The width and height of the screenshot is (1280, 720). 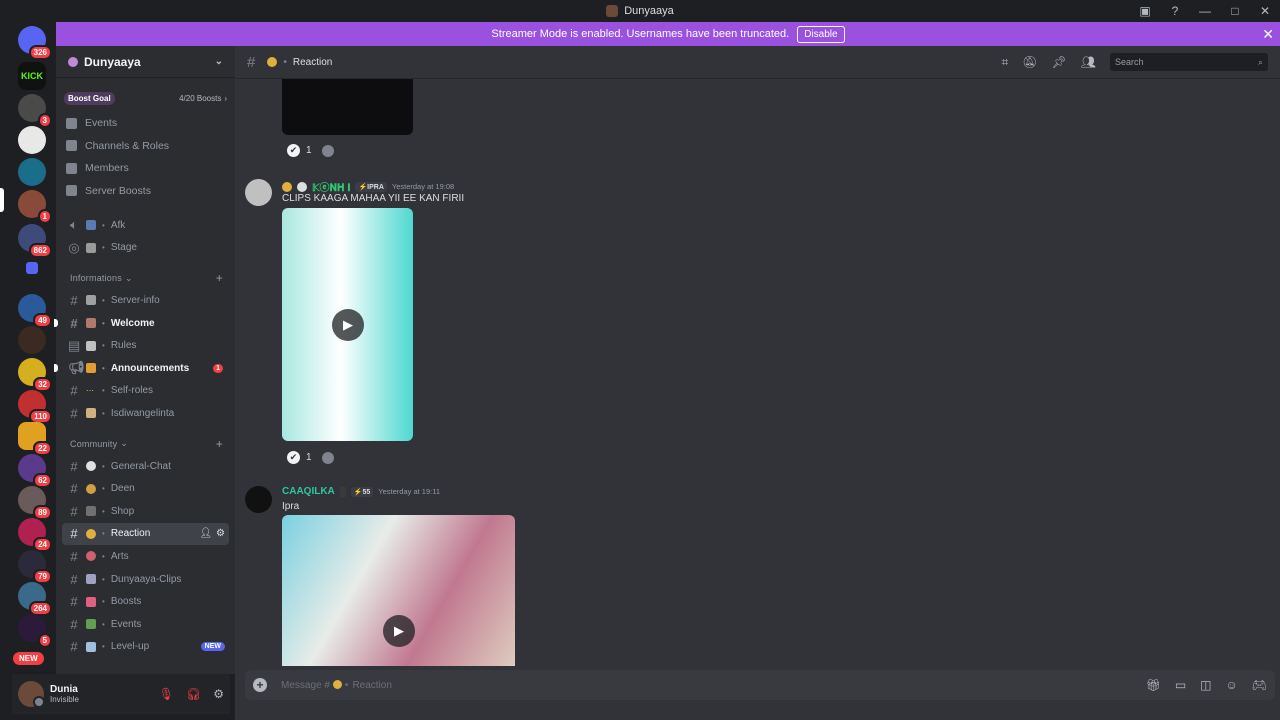 I want to click on disable-button: Disable, so click(x=821, y=34).